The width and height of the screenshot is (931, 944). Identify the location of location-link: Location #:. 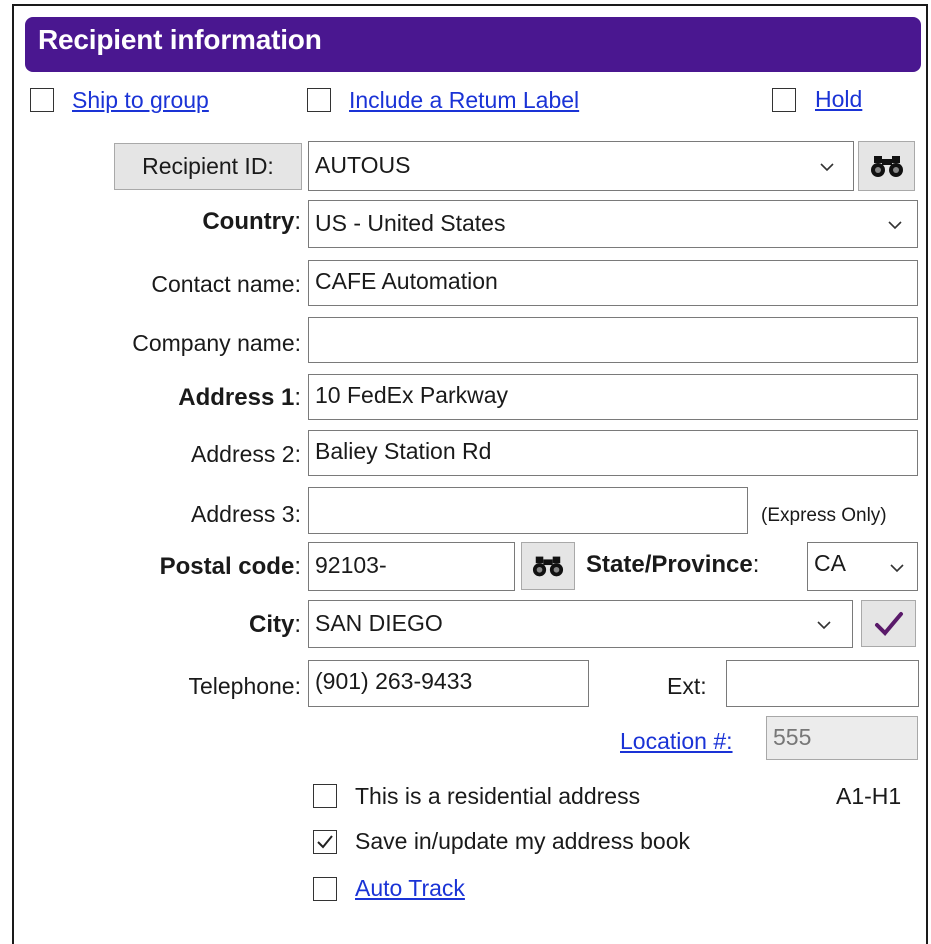
(676, 741).